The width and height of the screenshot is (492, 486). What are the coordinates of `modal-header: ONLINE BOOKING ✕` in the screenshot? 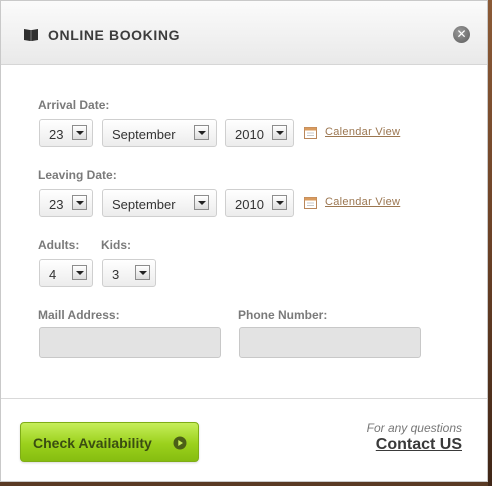 It's located at (244, 33).